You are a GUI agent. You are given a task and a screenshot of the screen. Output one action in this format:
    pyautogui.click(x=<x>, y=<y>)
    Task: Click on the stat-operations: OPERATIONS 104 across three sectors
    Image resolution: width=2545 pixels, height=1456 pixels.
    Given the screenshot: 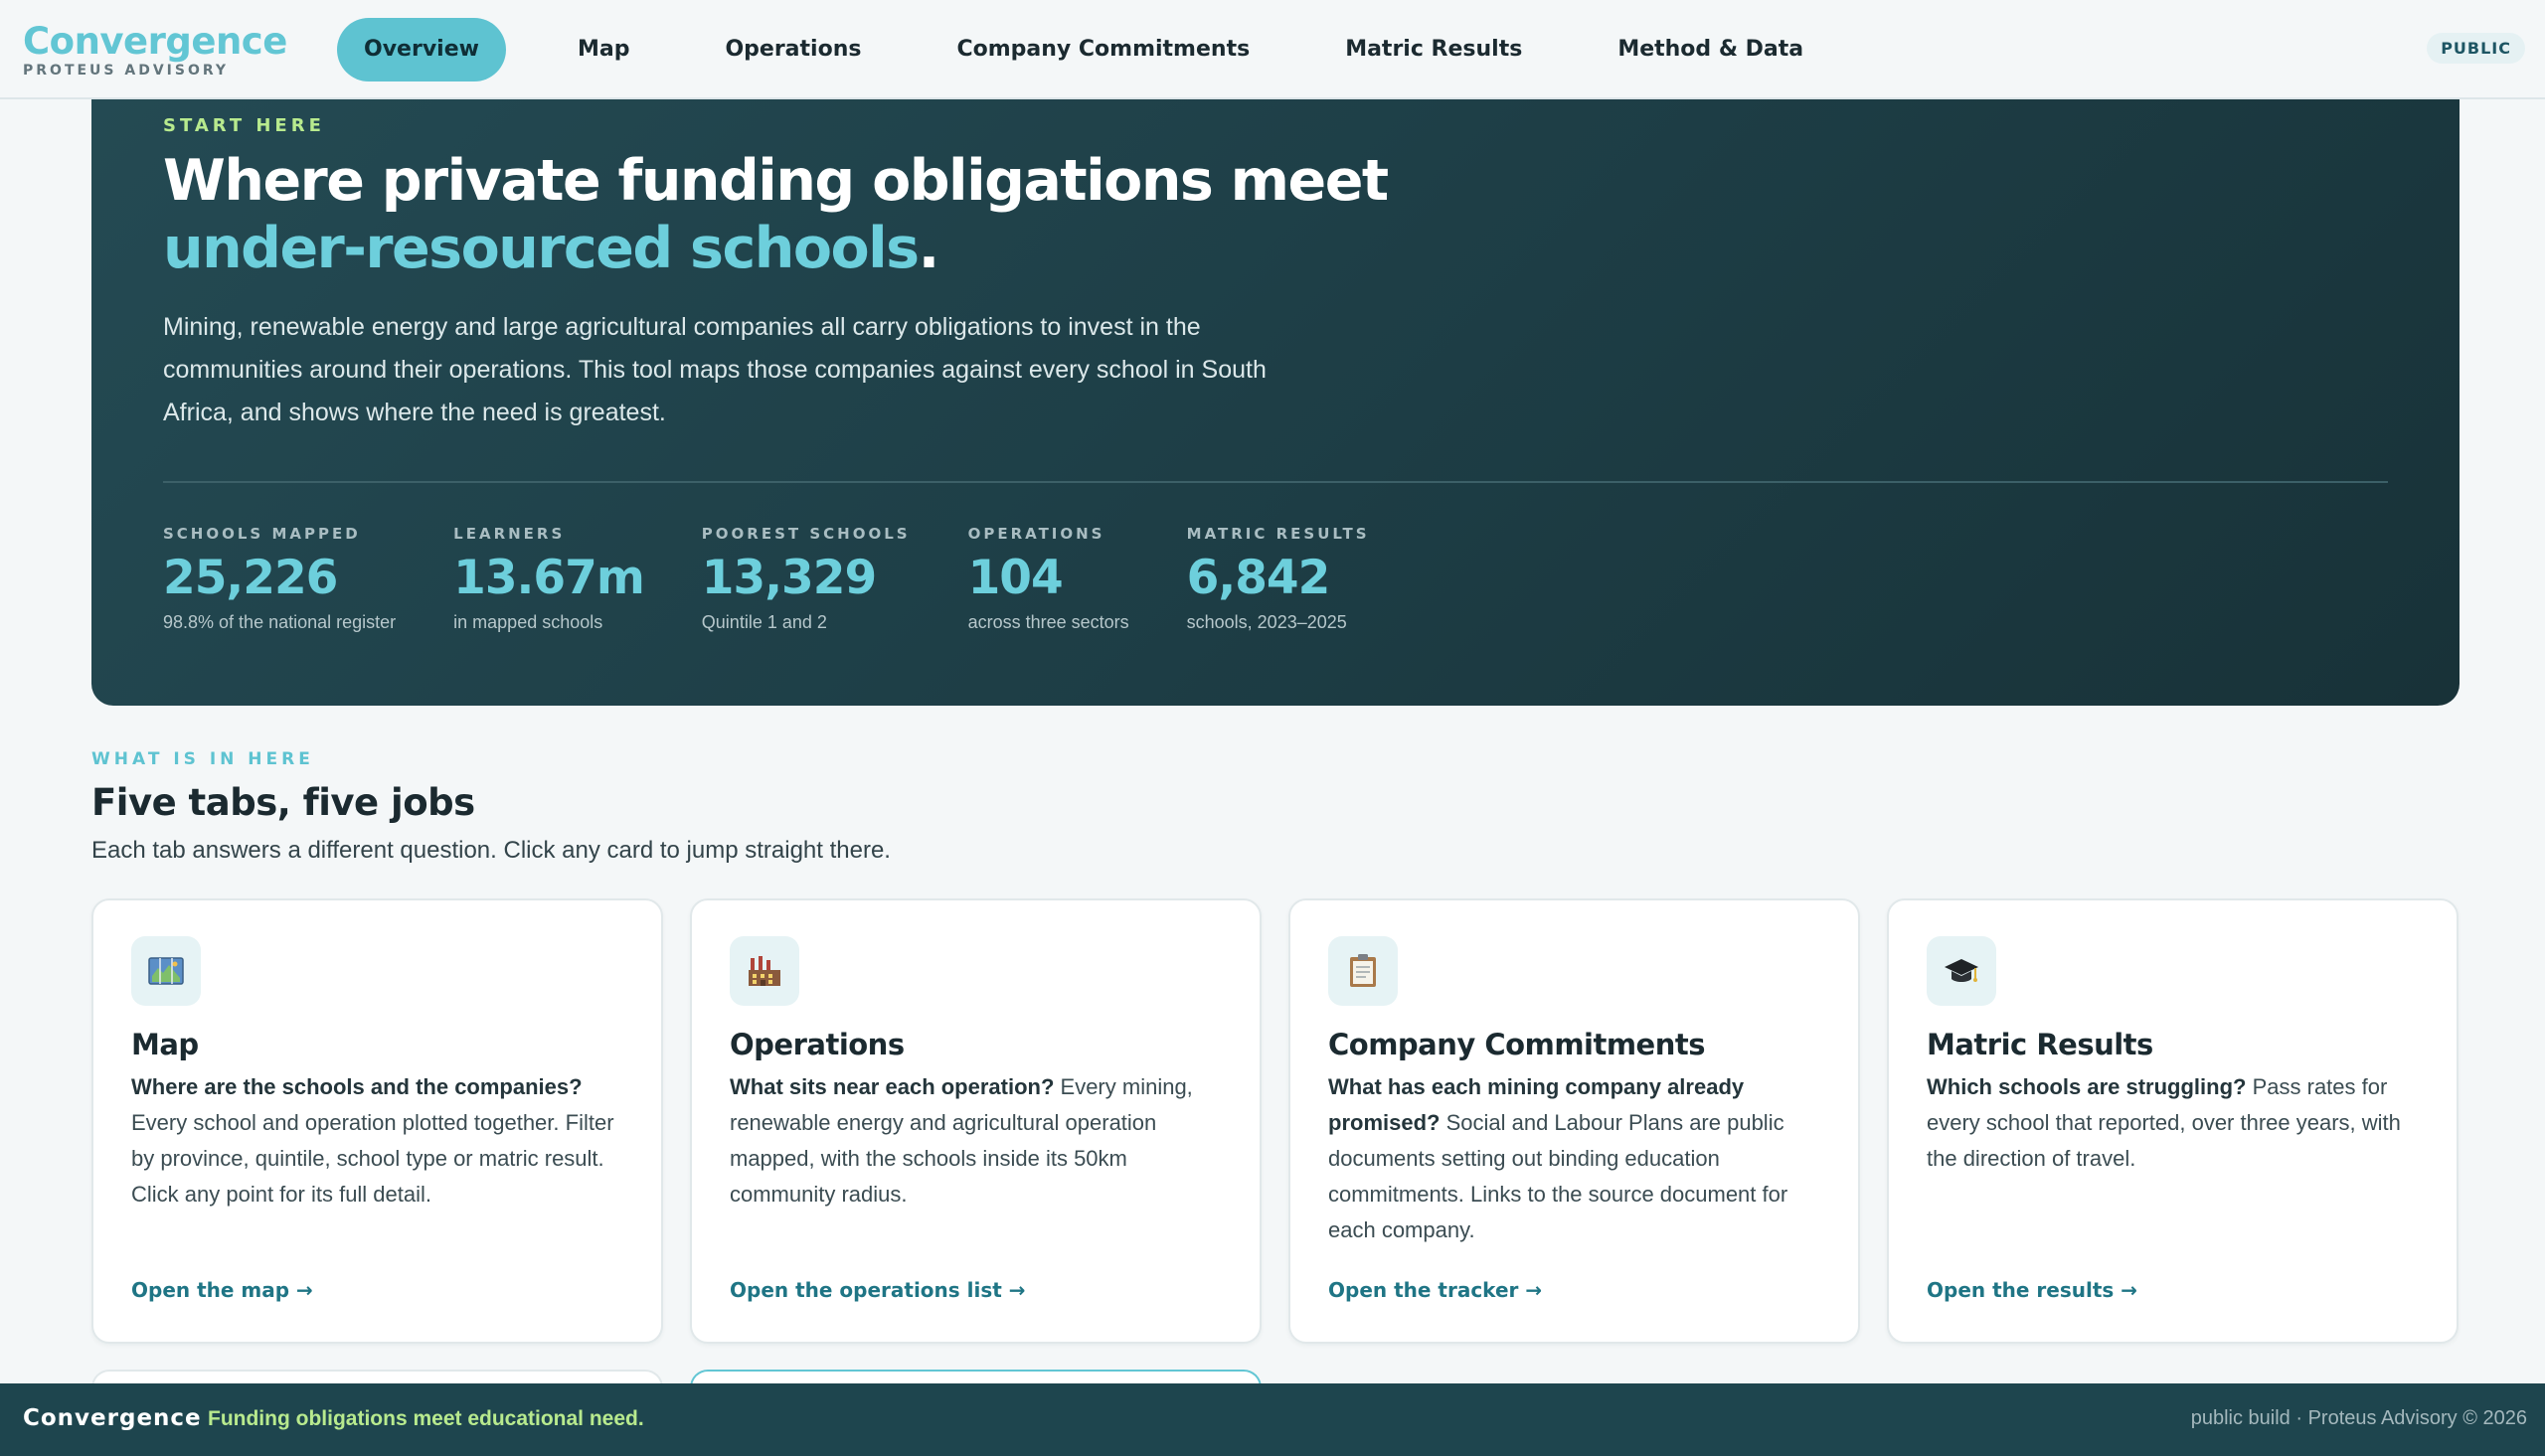 What is the action you would take?
    pyautogui.click(x=1048, y=579)
    